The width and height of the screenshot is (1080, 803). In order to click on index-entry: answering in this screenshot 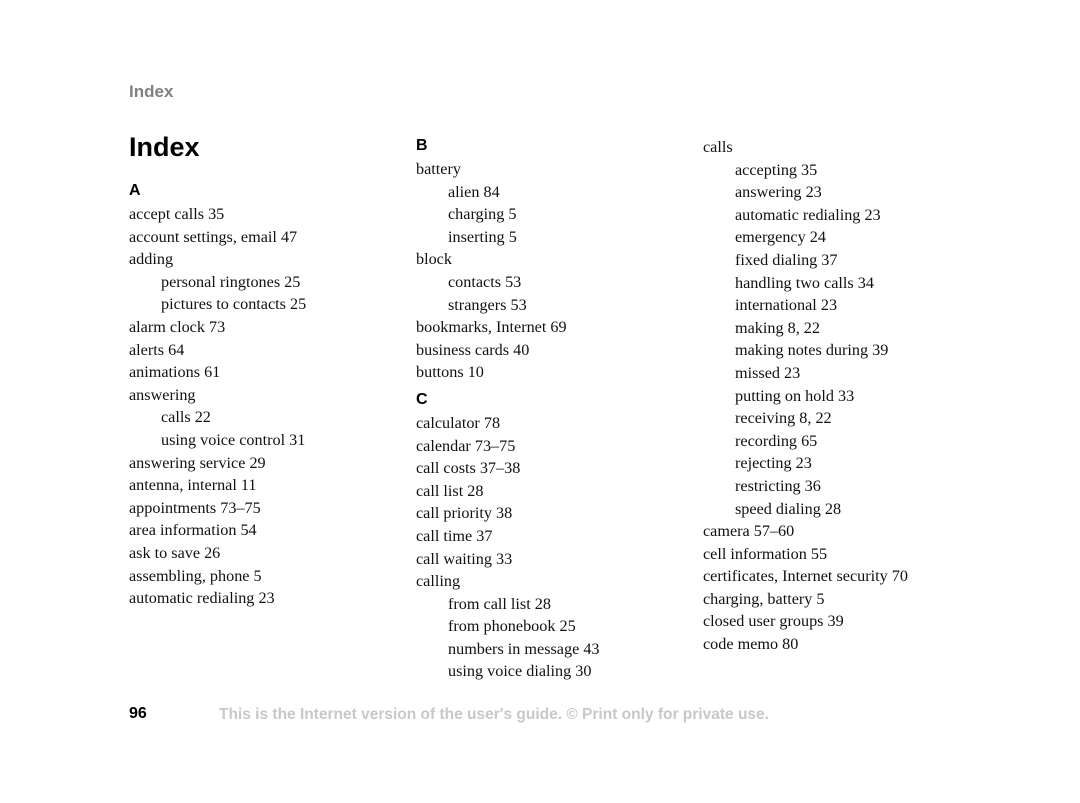, I will do `click(162, 394)`.